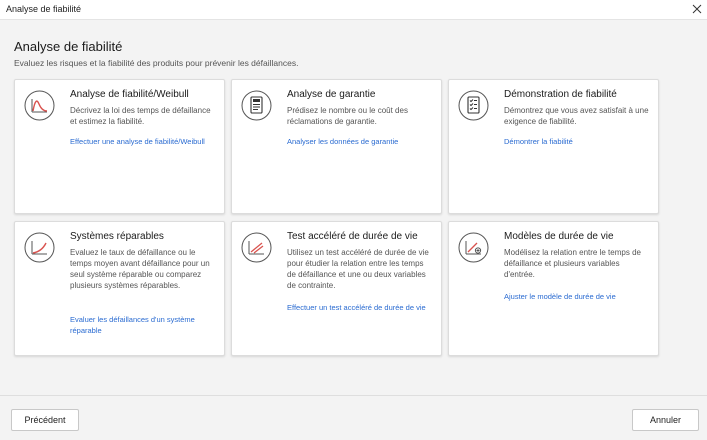 Image resolution: width=707 pixels, height=440 pixels. Describe the element at coordinates (473, 247) in the screenshot. I see `lifetime-model-icon` at that location.